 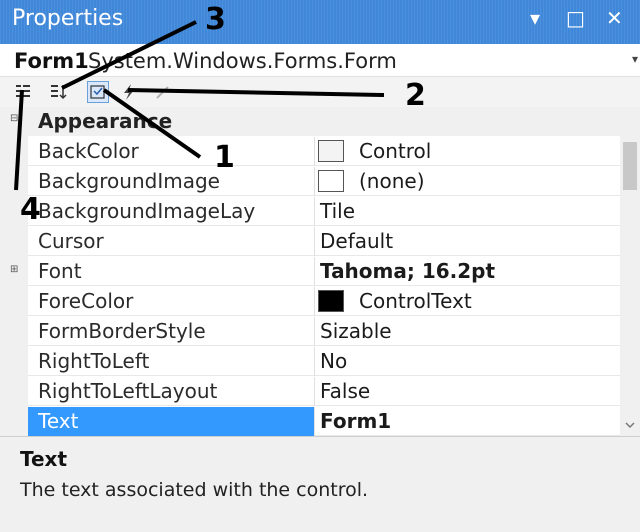 I want to click on annotation-label-4: 4, so click(x=30, y=209).